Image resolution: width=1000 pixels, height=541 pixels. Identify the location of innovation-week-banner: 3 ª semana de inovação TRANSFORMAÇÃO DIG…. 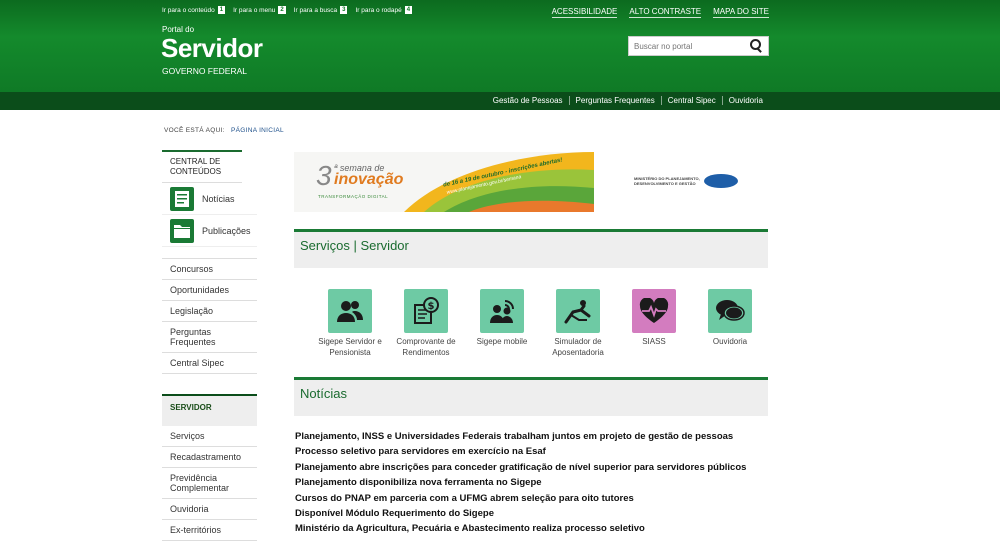
(531, 182).